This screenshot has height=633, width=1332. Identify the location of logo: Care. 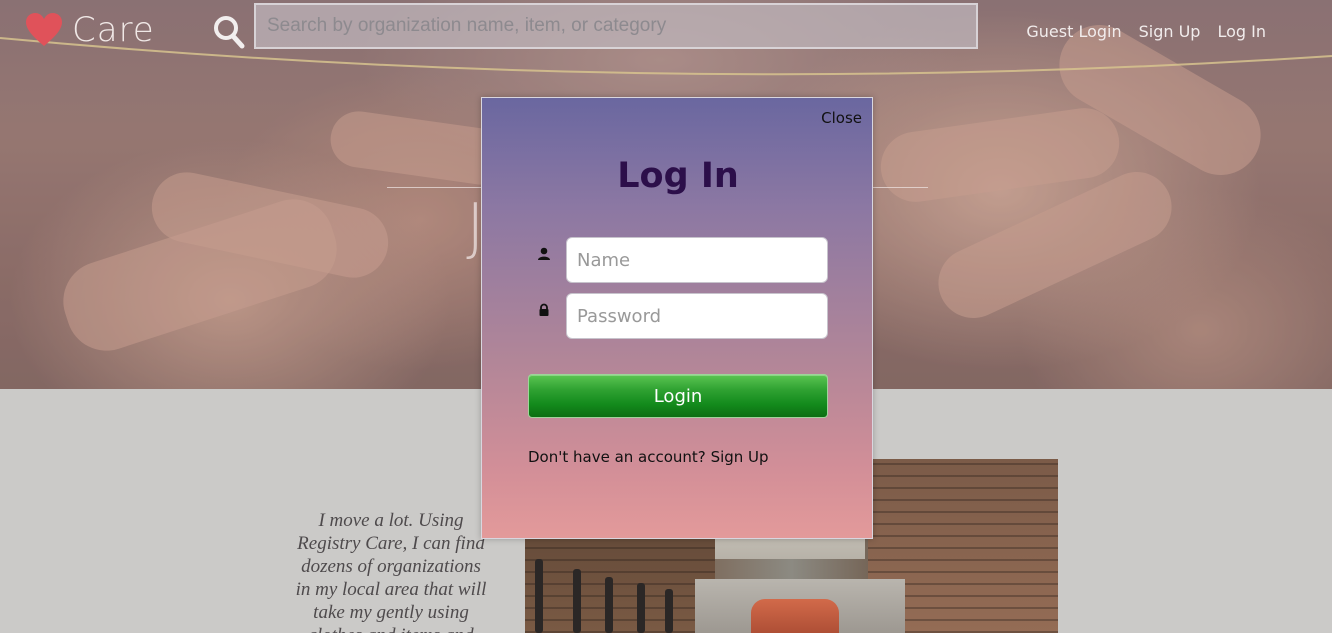
(90, 30).